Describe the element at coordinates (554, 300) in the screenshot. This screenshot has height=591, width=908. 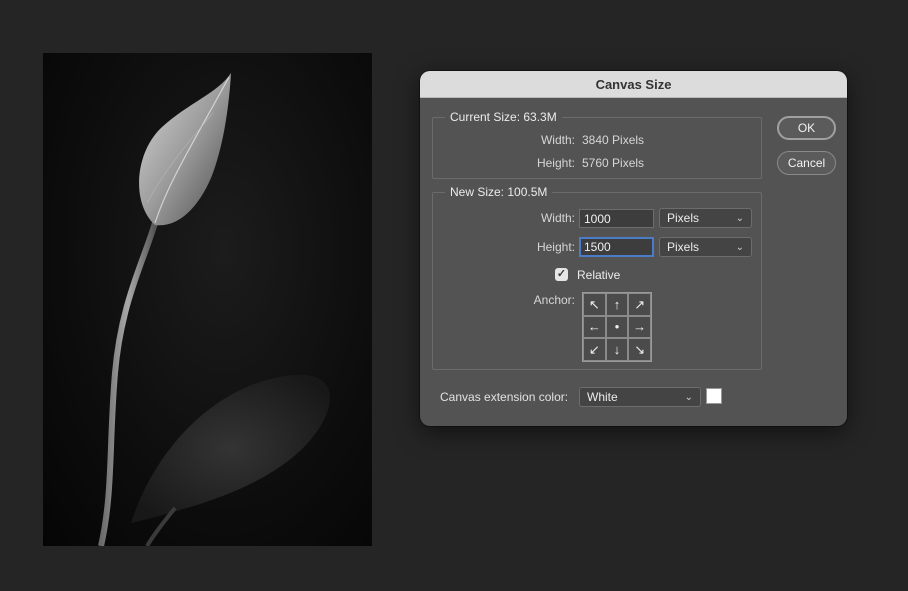
I see `anchor-label: Anchor:` at that location.